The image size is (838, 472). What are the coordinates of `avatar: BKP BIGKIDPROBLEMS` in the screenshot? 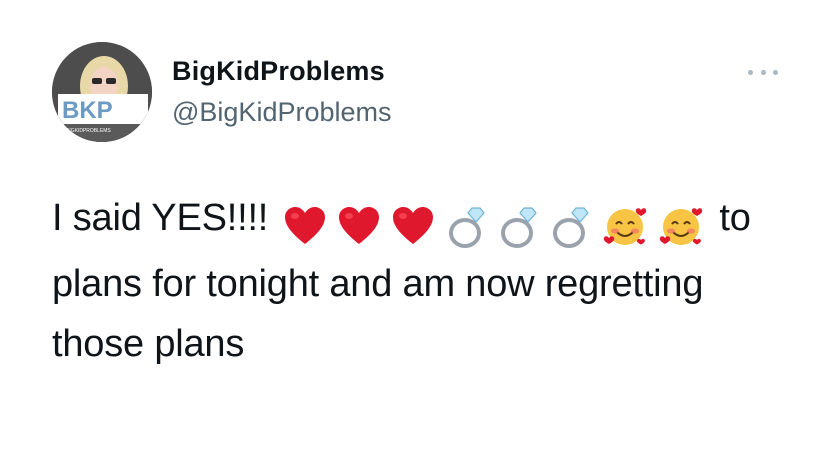 It's located at (102, 92).